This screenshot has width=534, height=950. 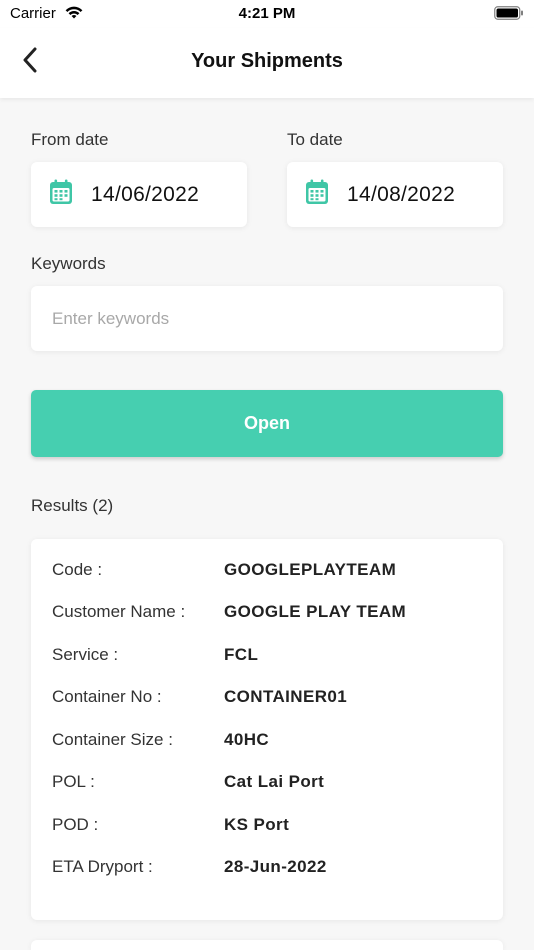 I want to click on row-value: 40HC, so click(x=247, y=739).